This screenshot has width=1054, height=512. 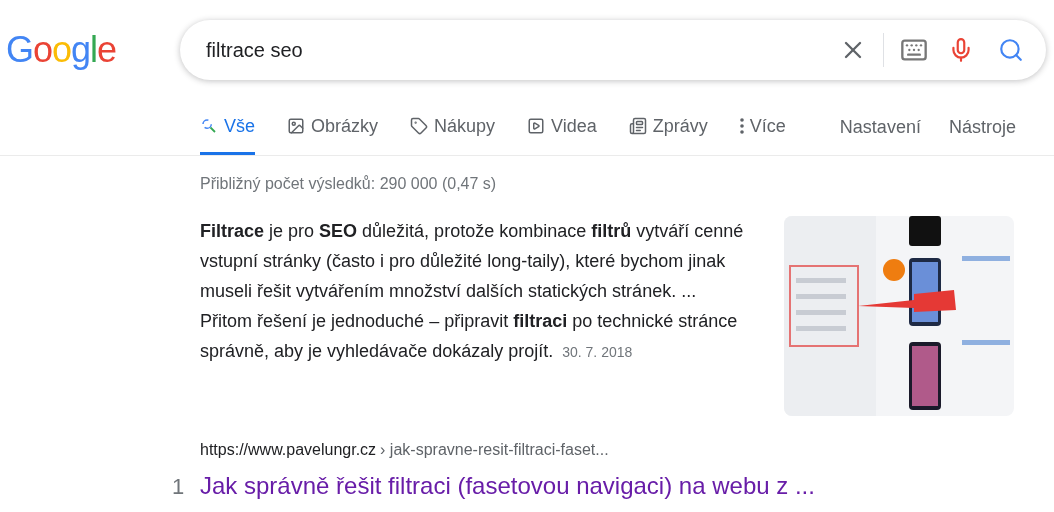 I want to click on result-number: 1, so click(x=179, y=487).